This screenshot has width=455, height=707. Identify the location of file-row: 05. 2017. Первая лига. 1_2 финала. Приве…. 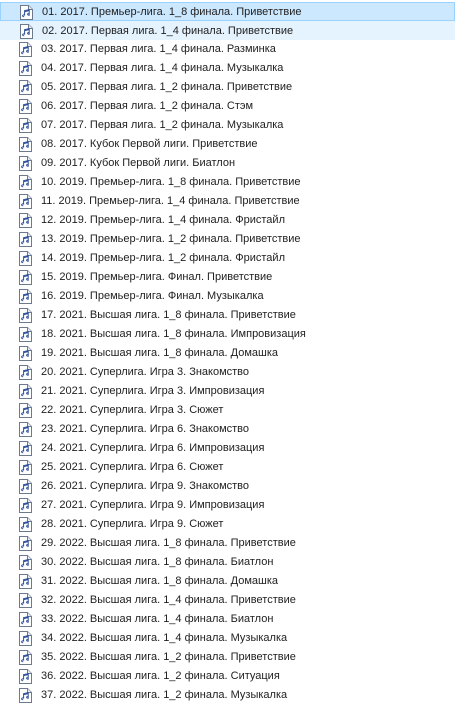
(227, 87).